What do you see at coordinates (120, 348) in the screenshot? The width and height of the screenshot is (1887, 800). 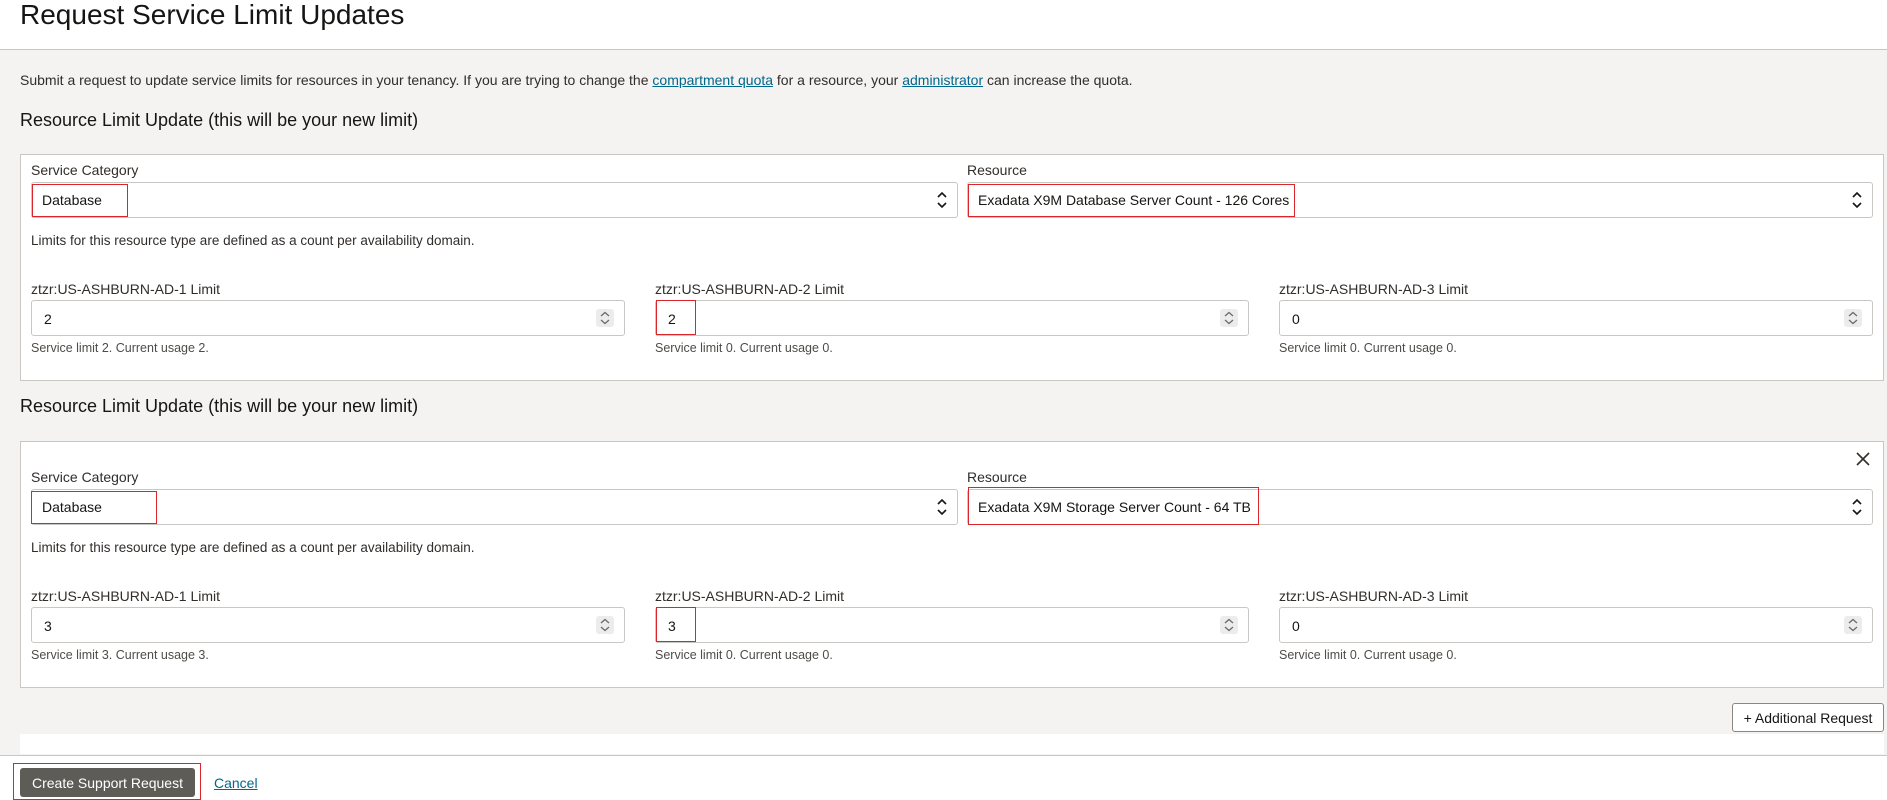 I see `ad1-limit-help: Service limit 2. Current usage 2.` at bounding box center [120, 348].